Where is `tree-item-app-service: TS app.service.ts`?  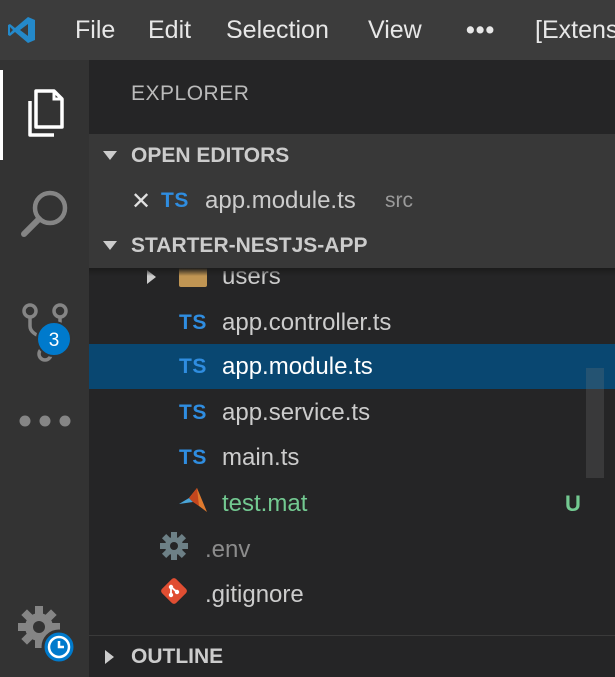 tree-item-app-service: TS app.service.ts is located at coordinates (352, 412).